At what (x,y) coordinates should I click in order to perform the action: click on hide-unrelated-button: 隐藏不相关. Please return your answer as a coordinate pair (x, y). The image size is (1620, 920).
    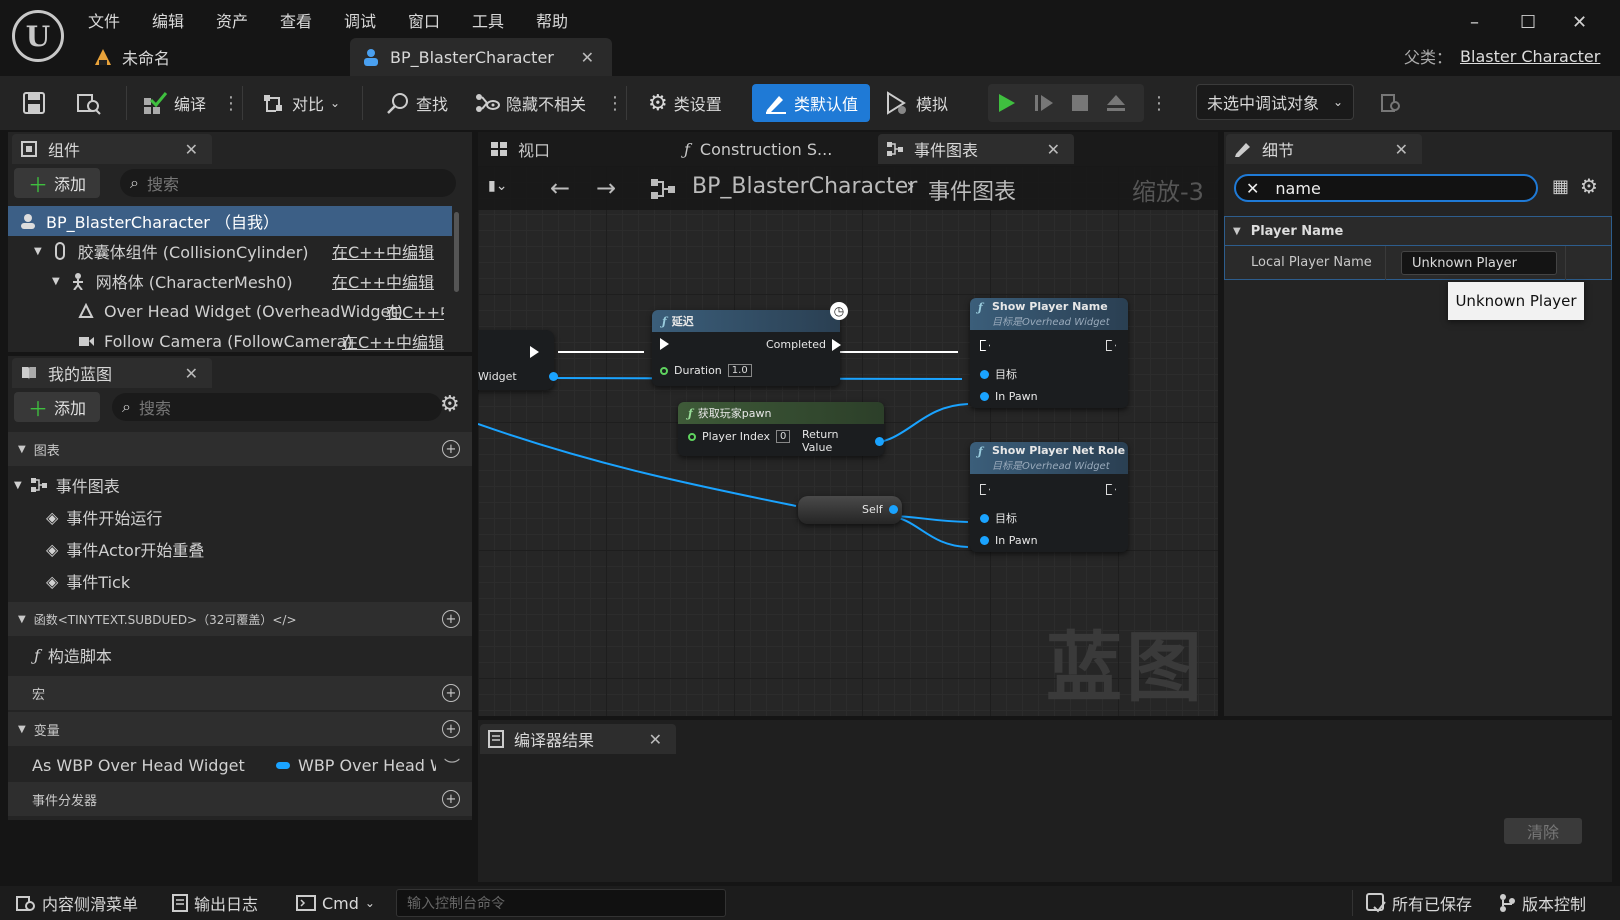
    Looking at the image, I should click on (530, 103).